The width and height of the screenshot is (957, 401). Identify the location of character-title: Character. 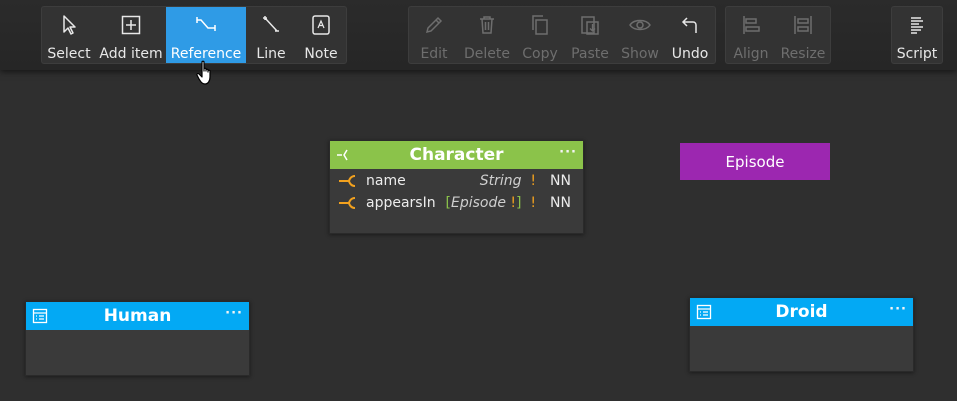
(456, 155).